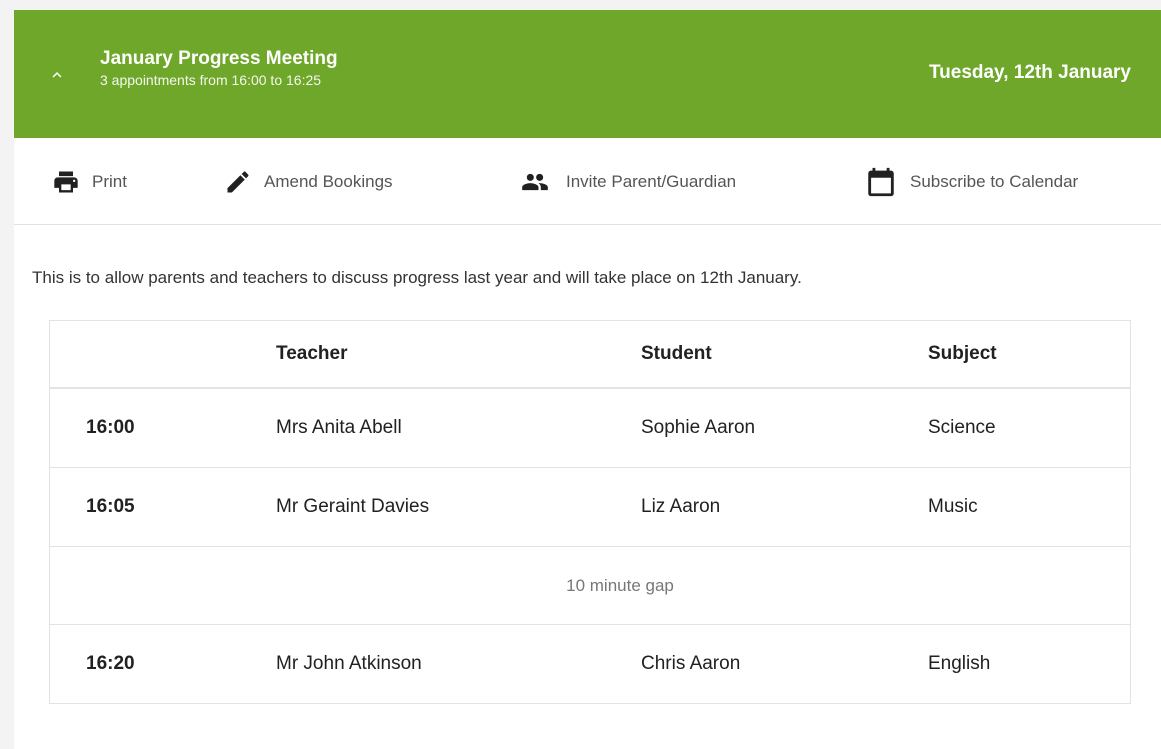 The height and width of the screenshot is (749, 1161). I want to click on invite-parent-label: Invite Parent/Guardian, so click(651, 181).